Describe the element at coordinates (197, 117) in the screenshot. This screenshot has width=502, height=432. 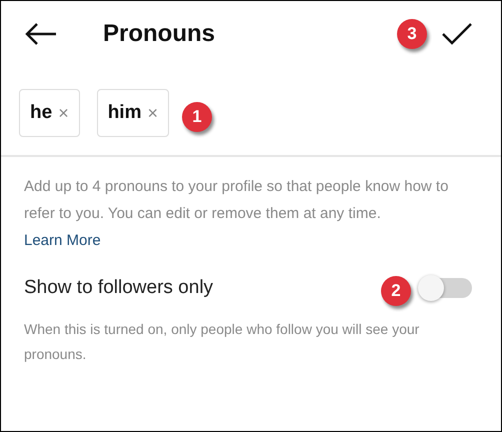
I see `step-number-badge: 1` at that location.